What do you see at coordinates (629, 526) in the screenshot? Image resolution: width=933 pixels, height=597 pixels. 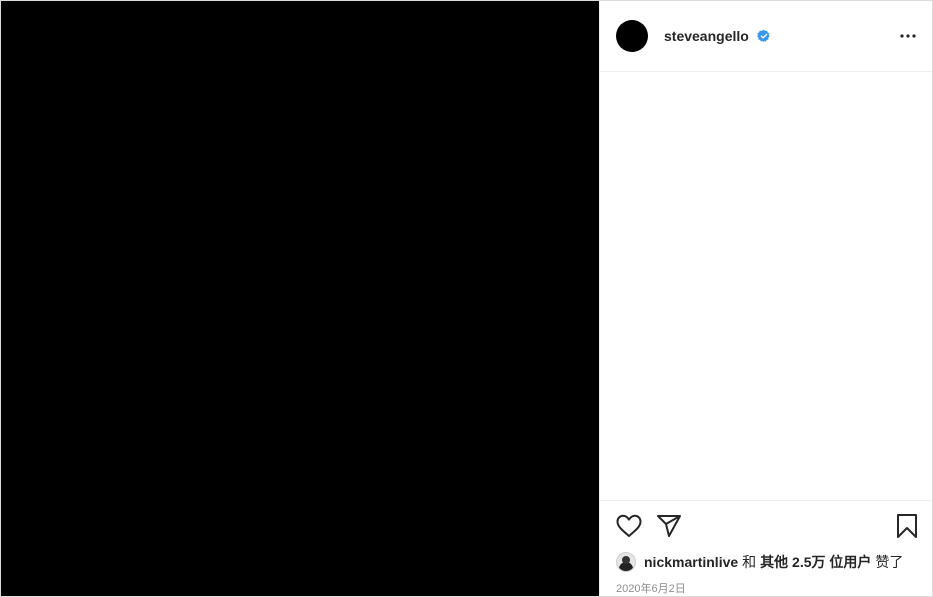 I see `heart-icon` at bounding box center [629, 526].